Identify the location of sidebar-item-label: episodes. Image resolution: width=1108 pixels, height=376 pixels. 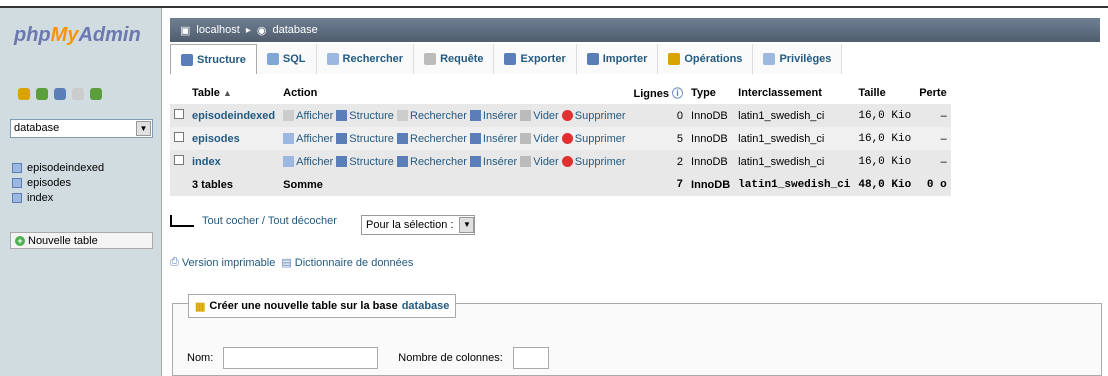
(49, 182).